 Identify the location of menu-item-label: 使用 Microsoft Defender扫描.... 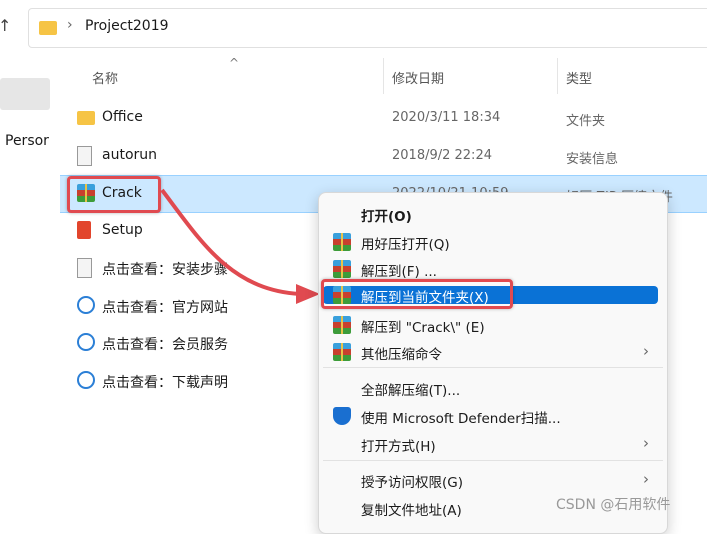
(461, 419).